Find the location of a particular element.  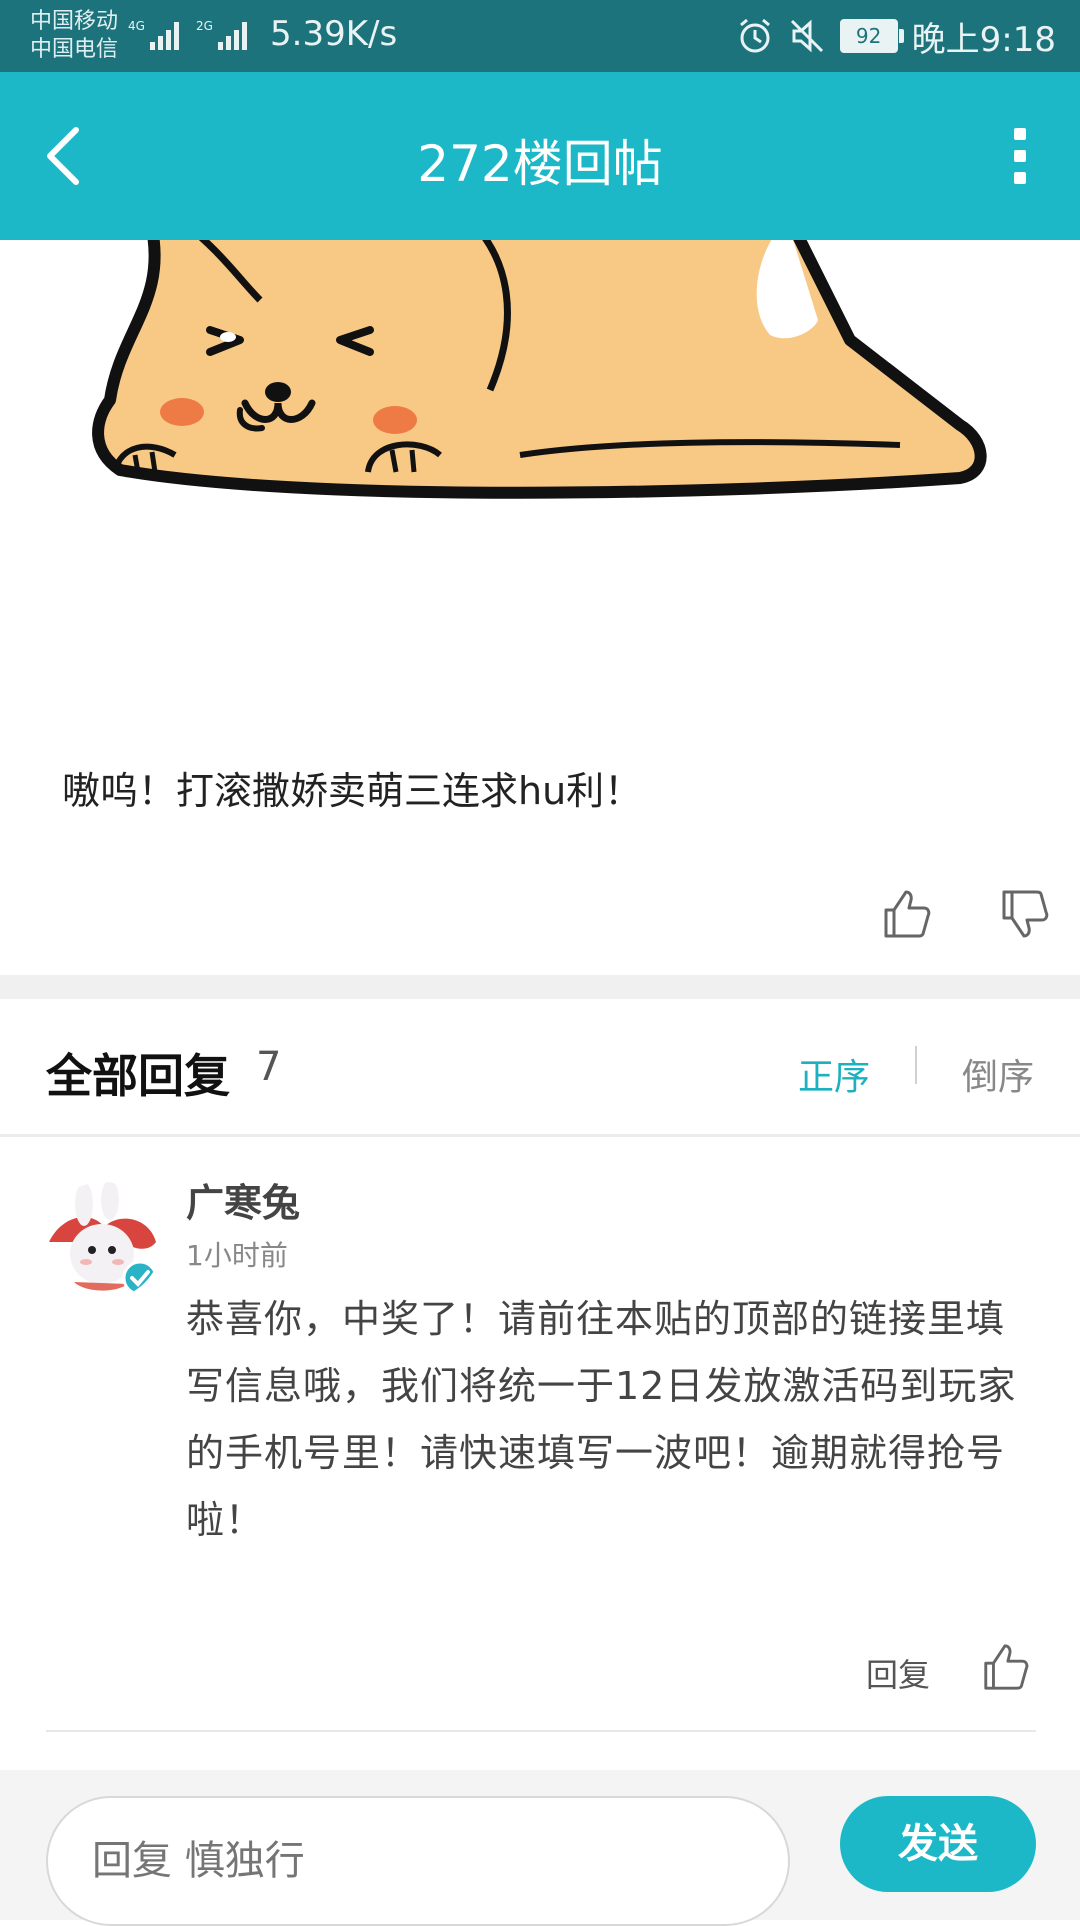

net-speed: 5.39K/s is located at coordinates (334, 34).